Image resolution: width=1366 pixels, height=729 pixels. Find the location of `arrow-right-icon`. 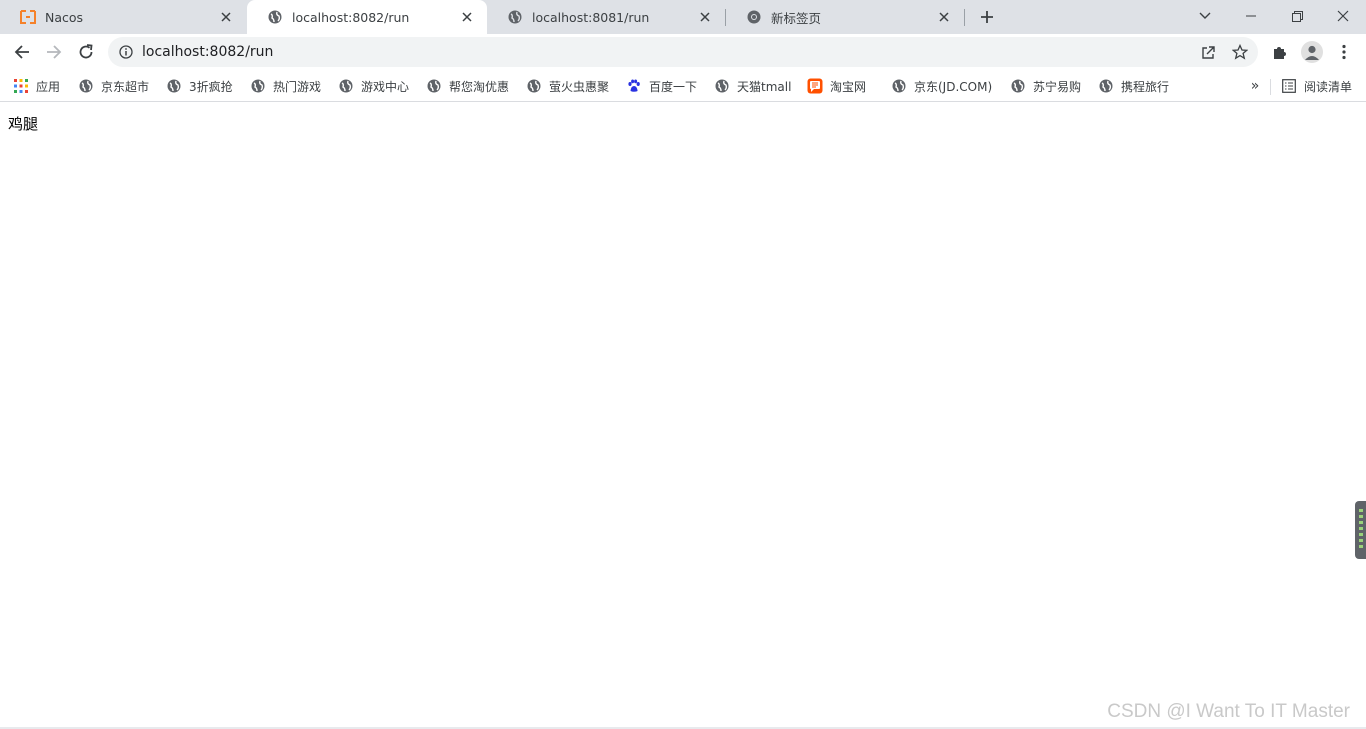

arrow-right-icon is located at coordinates (54, 52).